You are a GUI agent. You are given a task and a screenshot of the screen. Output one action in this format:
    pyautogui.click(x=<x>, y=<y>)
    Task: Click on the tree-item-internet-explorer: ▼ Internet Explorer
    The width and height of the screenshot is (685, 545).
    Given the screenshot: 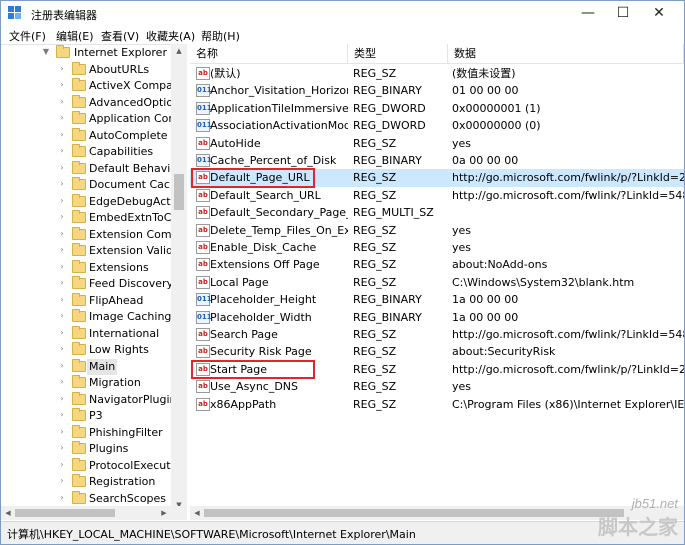 What is the action you would take?
    pyautogui.click(x=86, y=53)
    